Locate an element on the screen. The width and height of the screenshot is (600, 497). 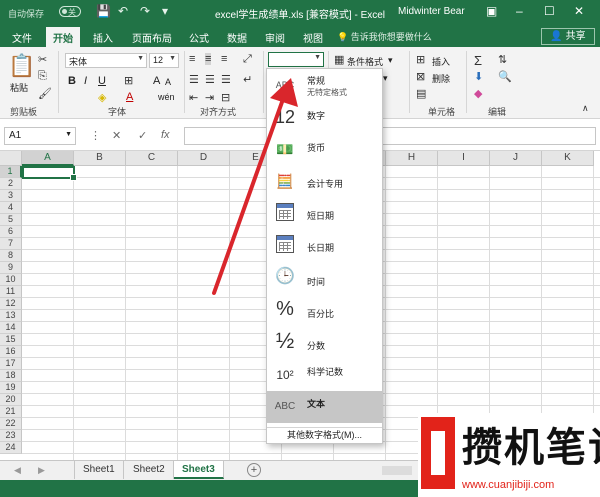
prev-sheet-icon: ◀ is located at coordinates (17, 470).